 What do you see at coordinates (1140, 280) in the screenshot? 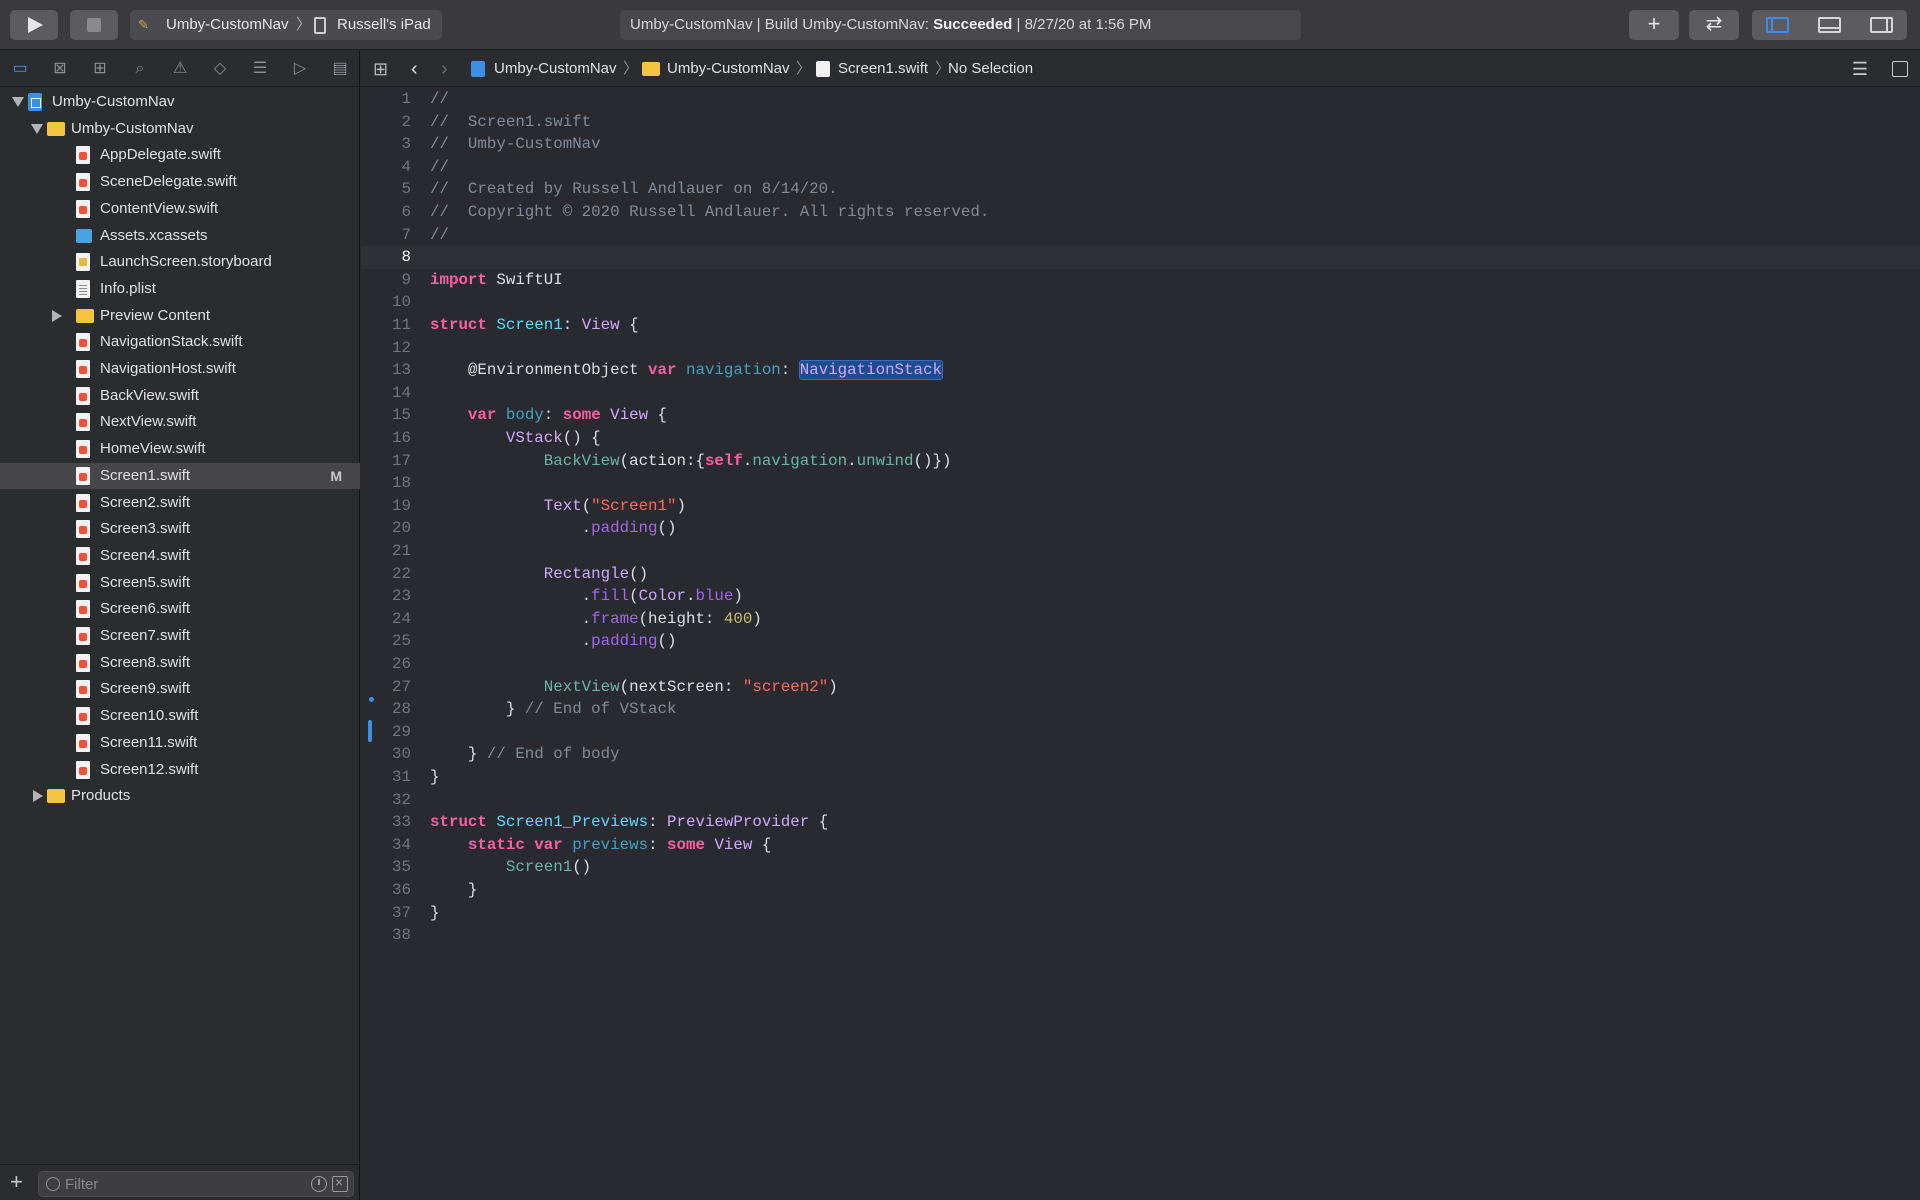
I see `code-line: 9 import SwiftUI` at bounding box center [1140, 280].